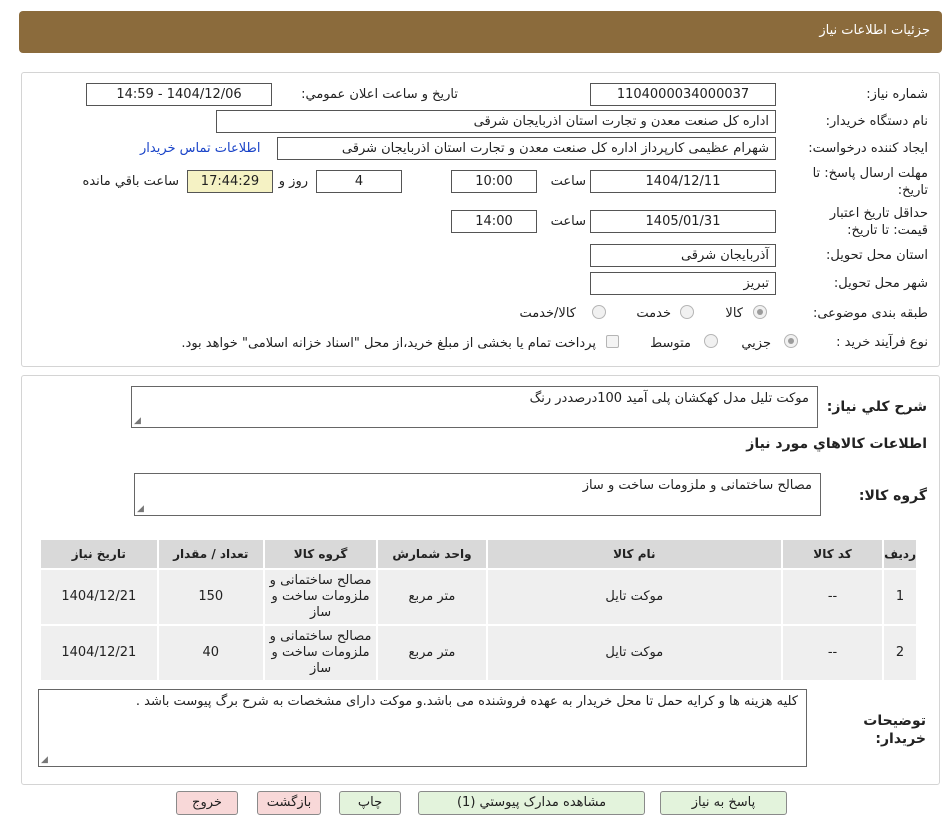  I want to click on process-radio-medium, so click(711, 341).